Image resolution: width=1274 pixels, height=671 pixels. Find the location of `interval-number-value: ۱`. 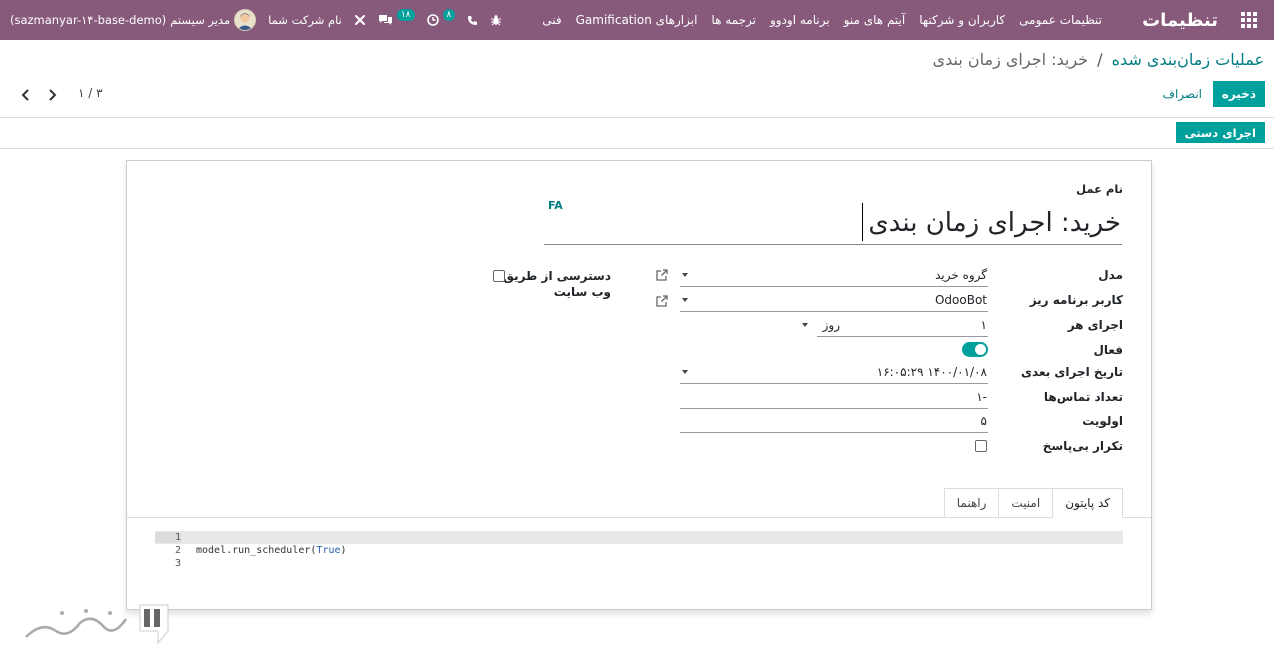

interval-number-value: ۱ is located at coordinates (983, 324).